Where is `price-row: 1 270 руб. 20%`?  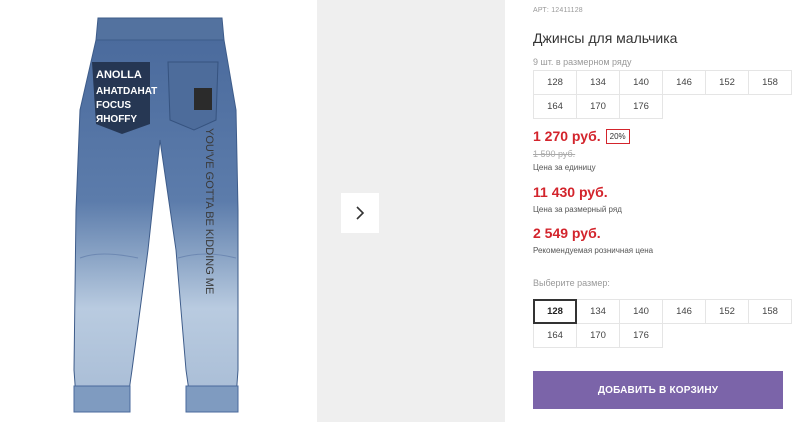
price-row: 1 270 руб. 20% is located at coordinates (581, 136).